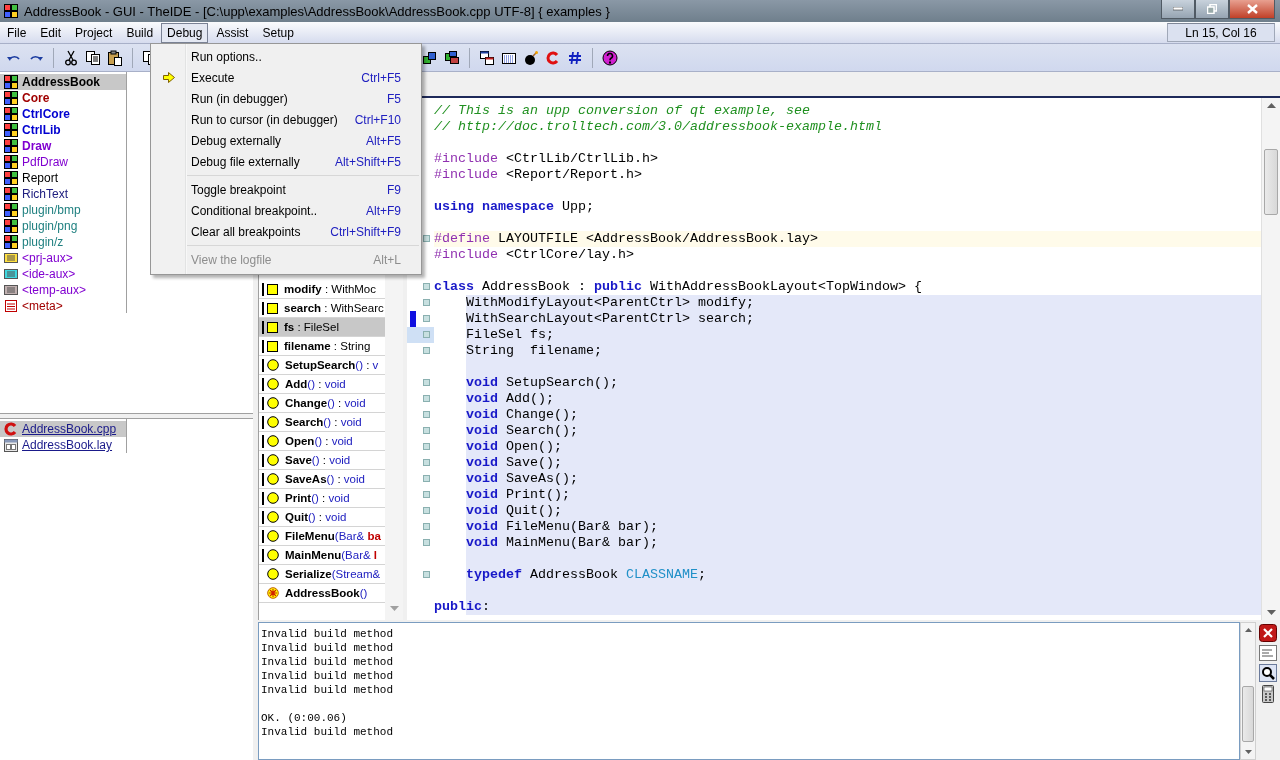 The height and width of the screenshot is (760, 1280). I want to click on navigator-item: Open() : void, so click(322, 441).